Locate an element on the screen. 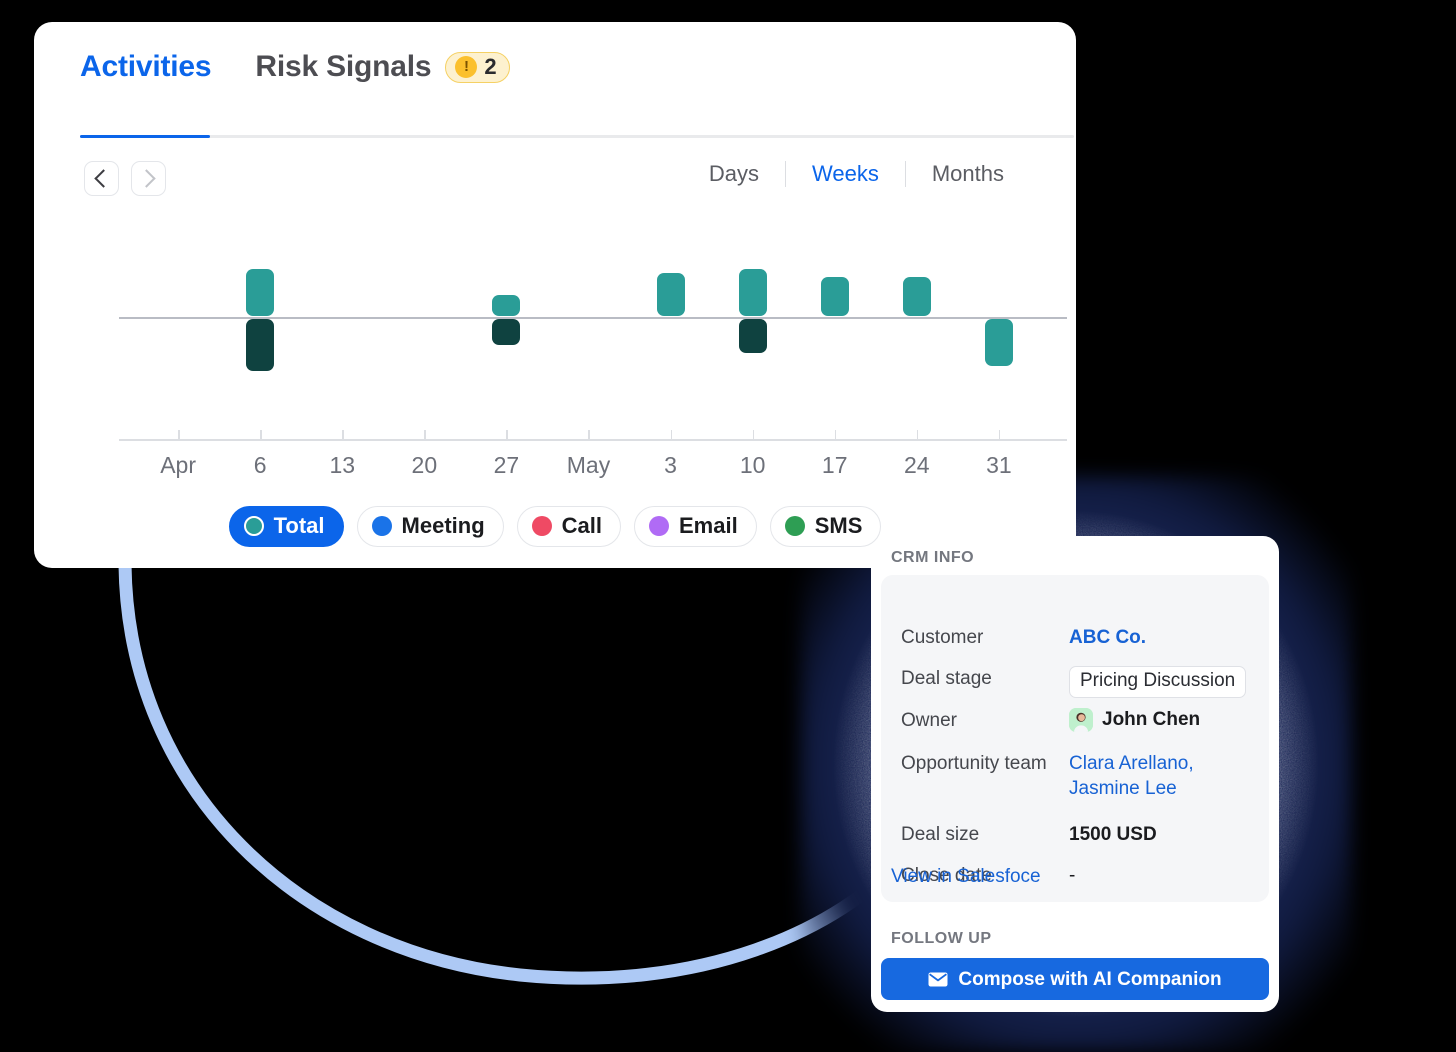  crm-row-customer: Customer ABC Co. is located at coordinates (1075, 637).